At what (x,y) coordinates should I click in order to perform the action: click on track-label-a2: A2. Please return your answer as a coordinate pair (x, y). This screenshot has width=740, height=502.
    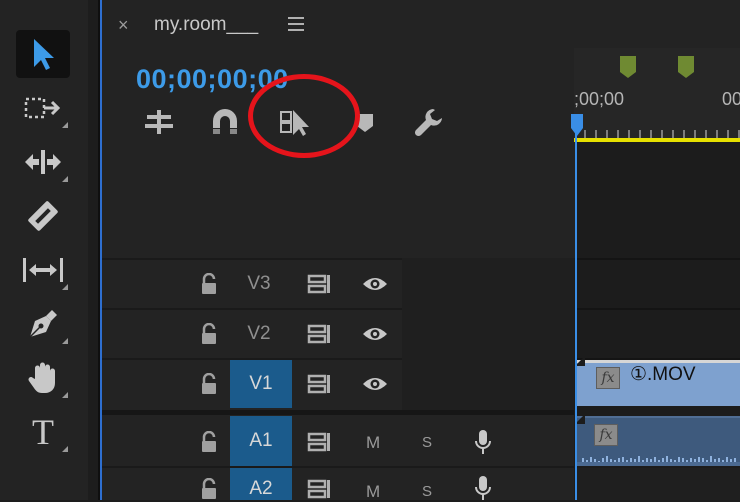
    Looking at the image, I should click on (261, 484).